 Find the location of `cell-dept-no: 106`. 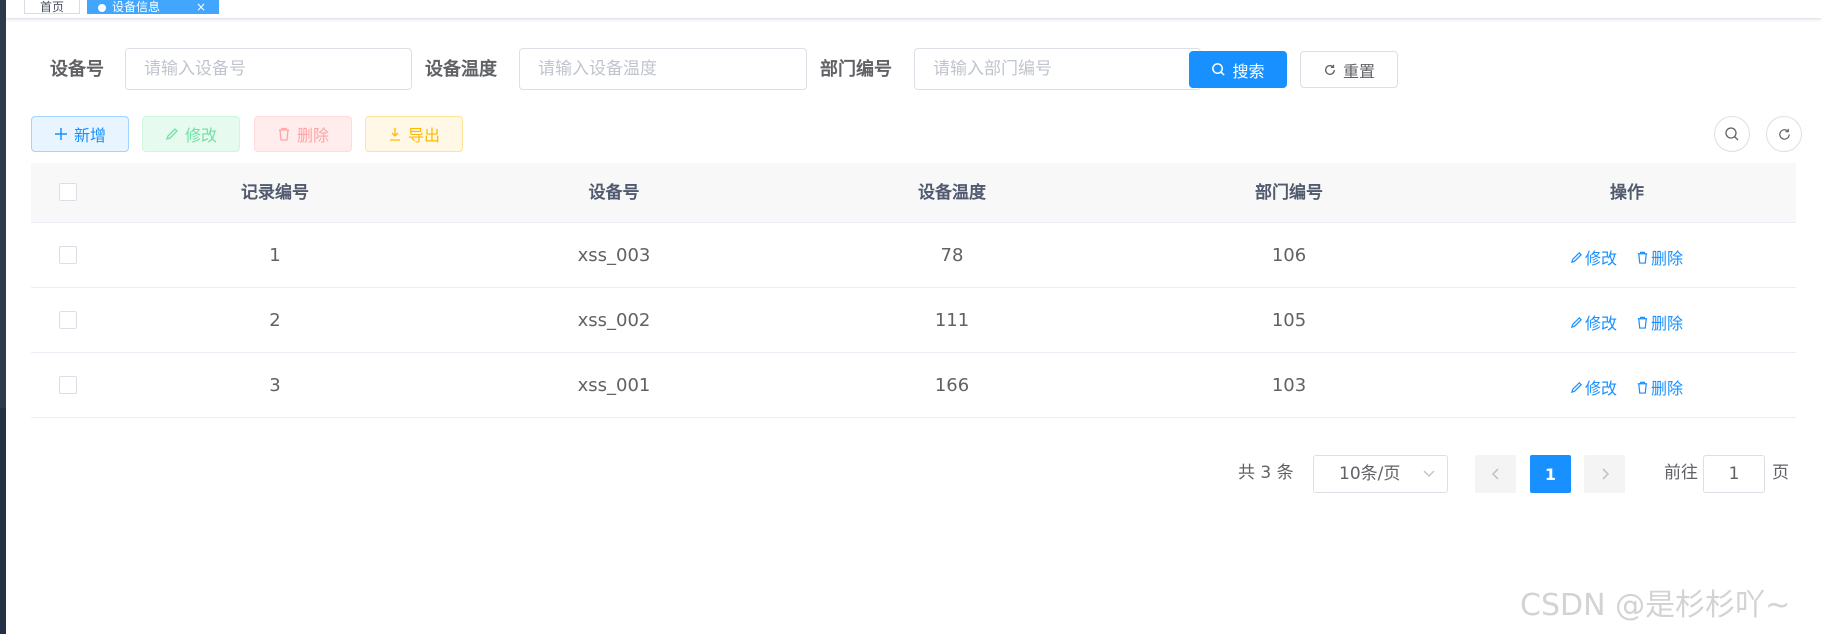

cell-dept-no: 106 is located at coordinates (1289, 255).